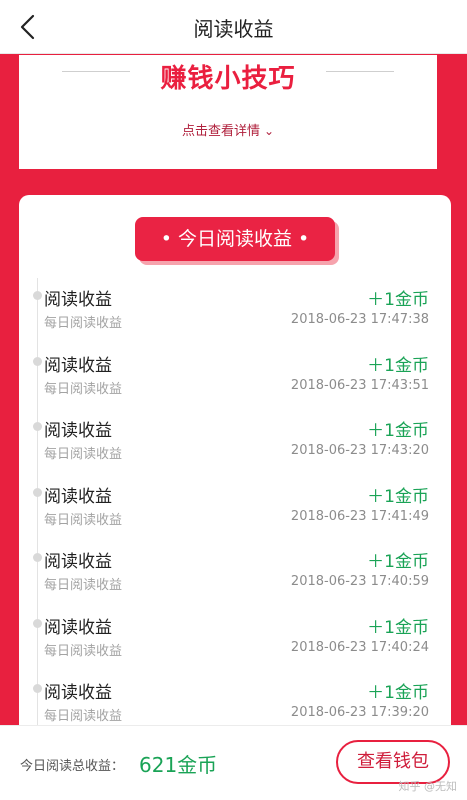 The width and height of the screenshot is (467, 800). I want to click on row-timestamp: 2018-06-23 17:43:20, so click(359, 450).